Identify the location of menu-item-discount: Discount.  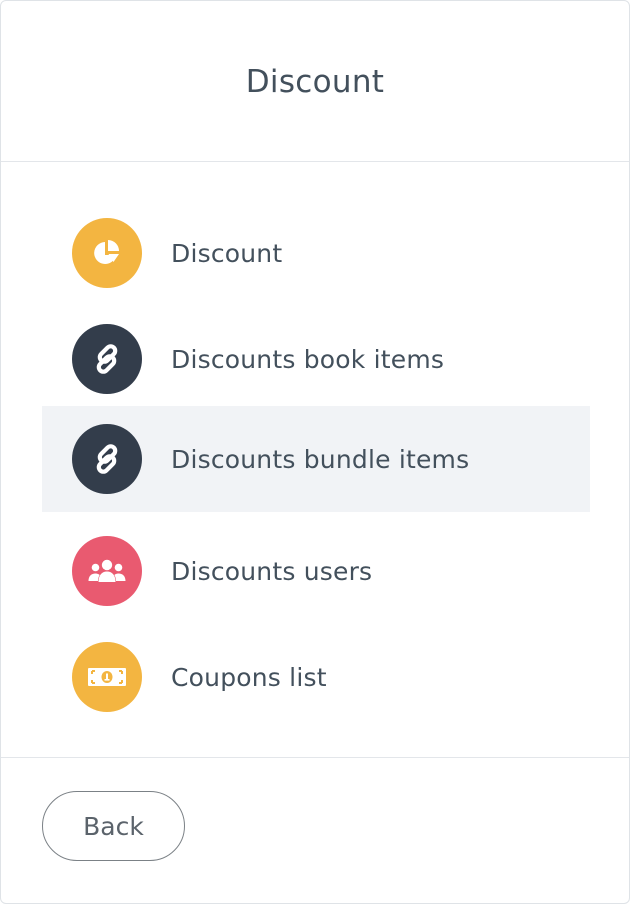
(316, 253).